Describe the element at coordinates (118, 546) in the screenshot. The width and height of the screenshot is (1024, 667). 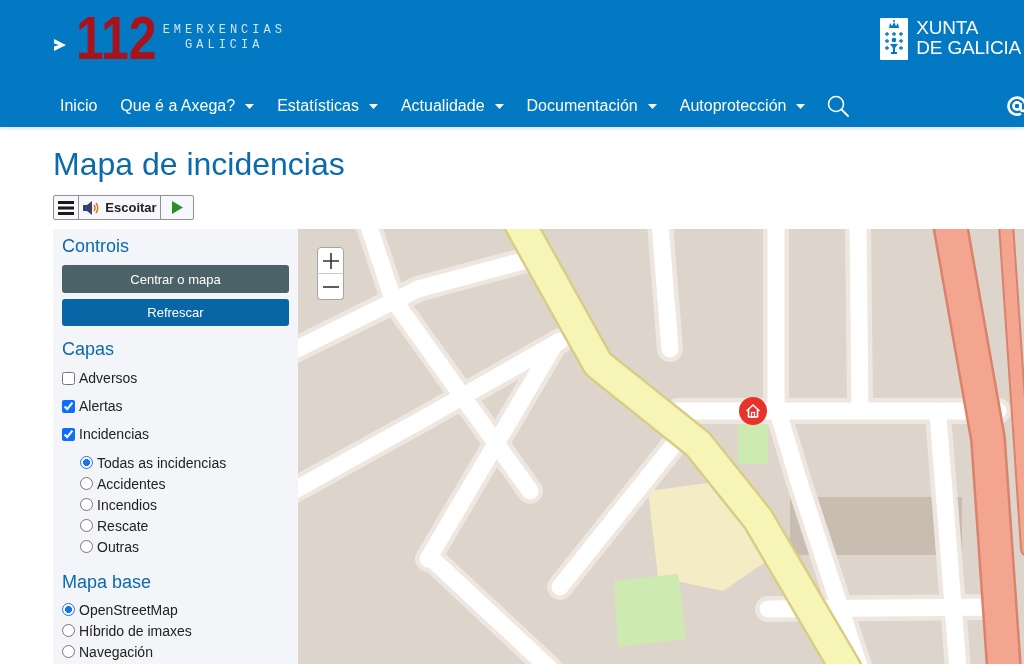
I see `radio-label: Outras` at that location.